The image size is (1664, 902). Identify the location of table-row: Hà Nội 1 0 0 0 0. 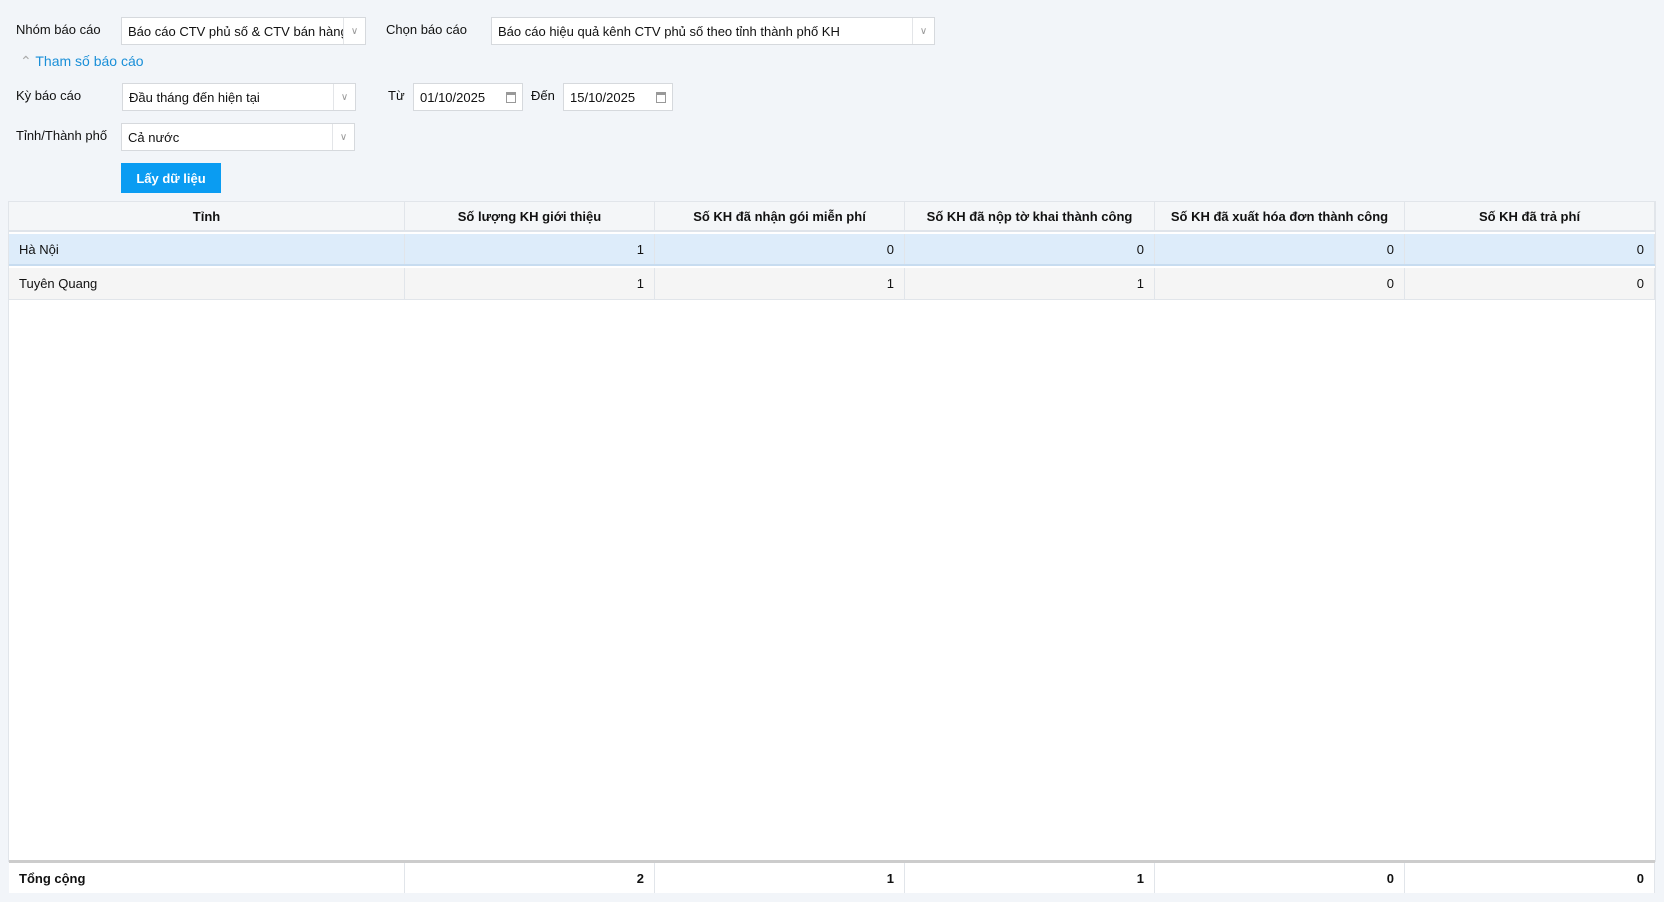
(832, 250).